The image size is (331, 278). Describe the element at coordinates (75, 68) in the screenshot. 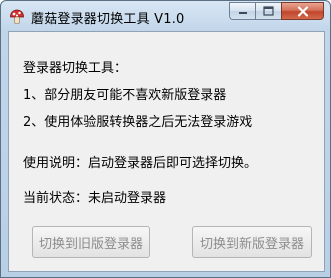

I see `heading-text: 登录器切换工具：` at that location.